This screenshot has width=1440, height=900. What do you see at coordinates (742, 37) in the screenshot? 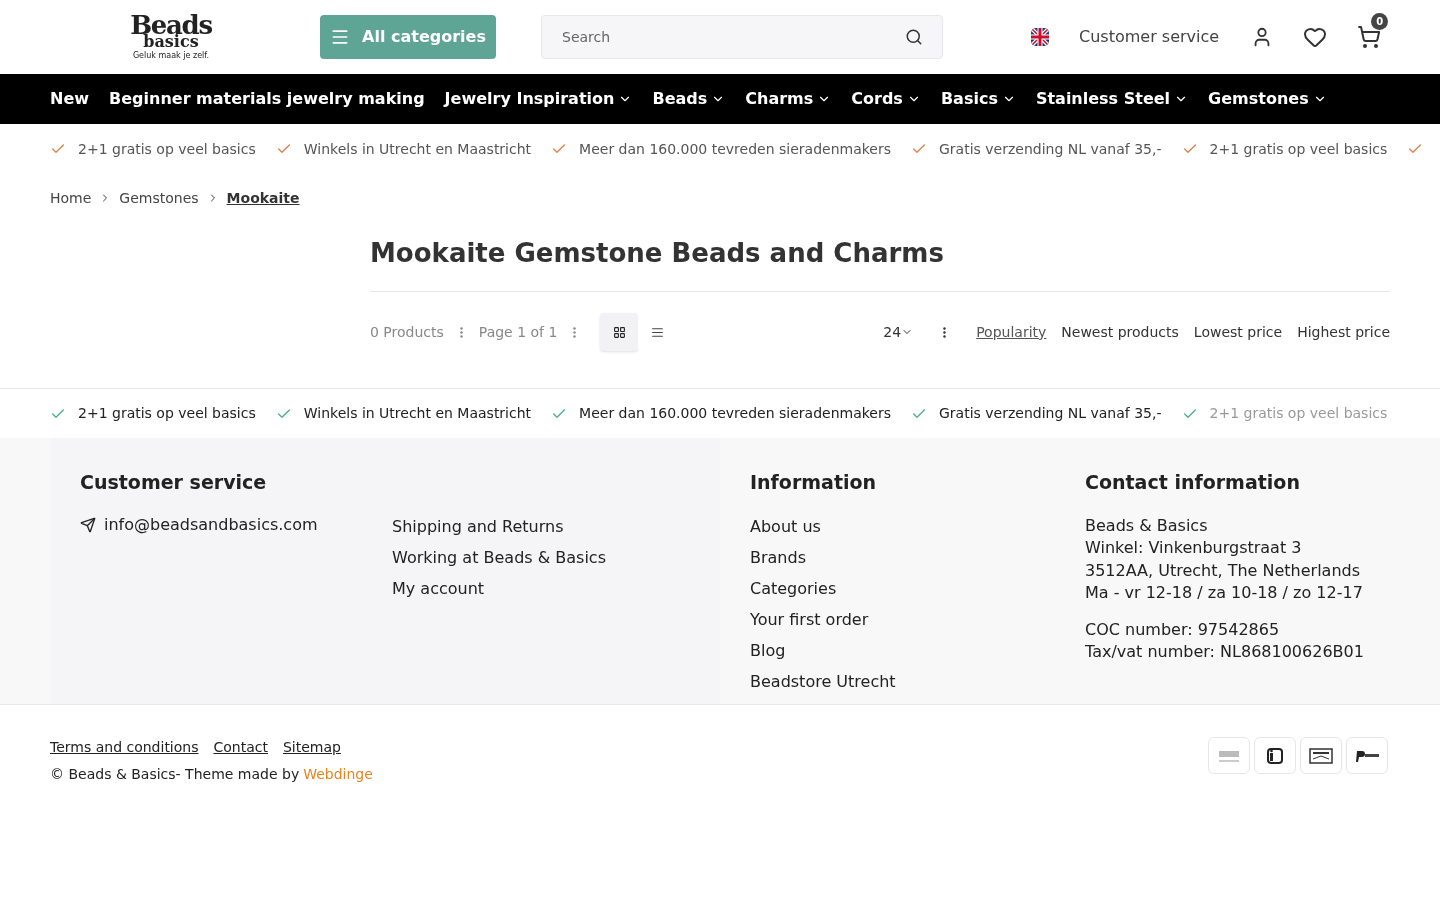
I see `search-field: Search` at bounding box center [742, 37].